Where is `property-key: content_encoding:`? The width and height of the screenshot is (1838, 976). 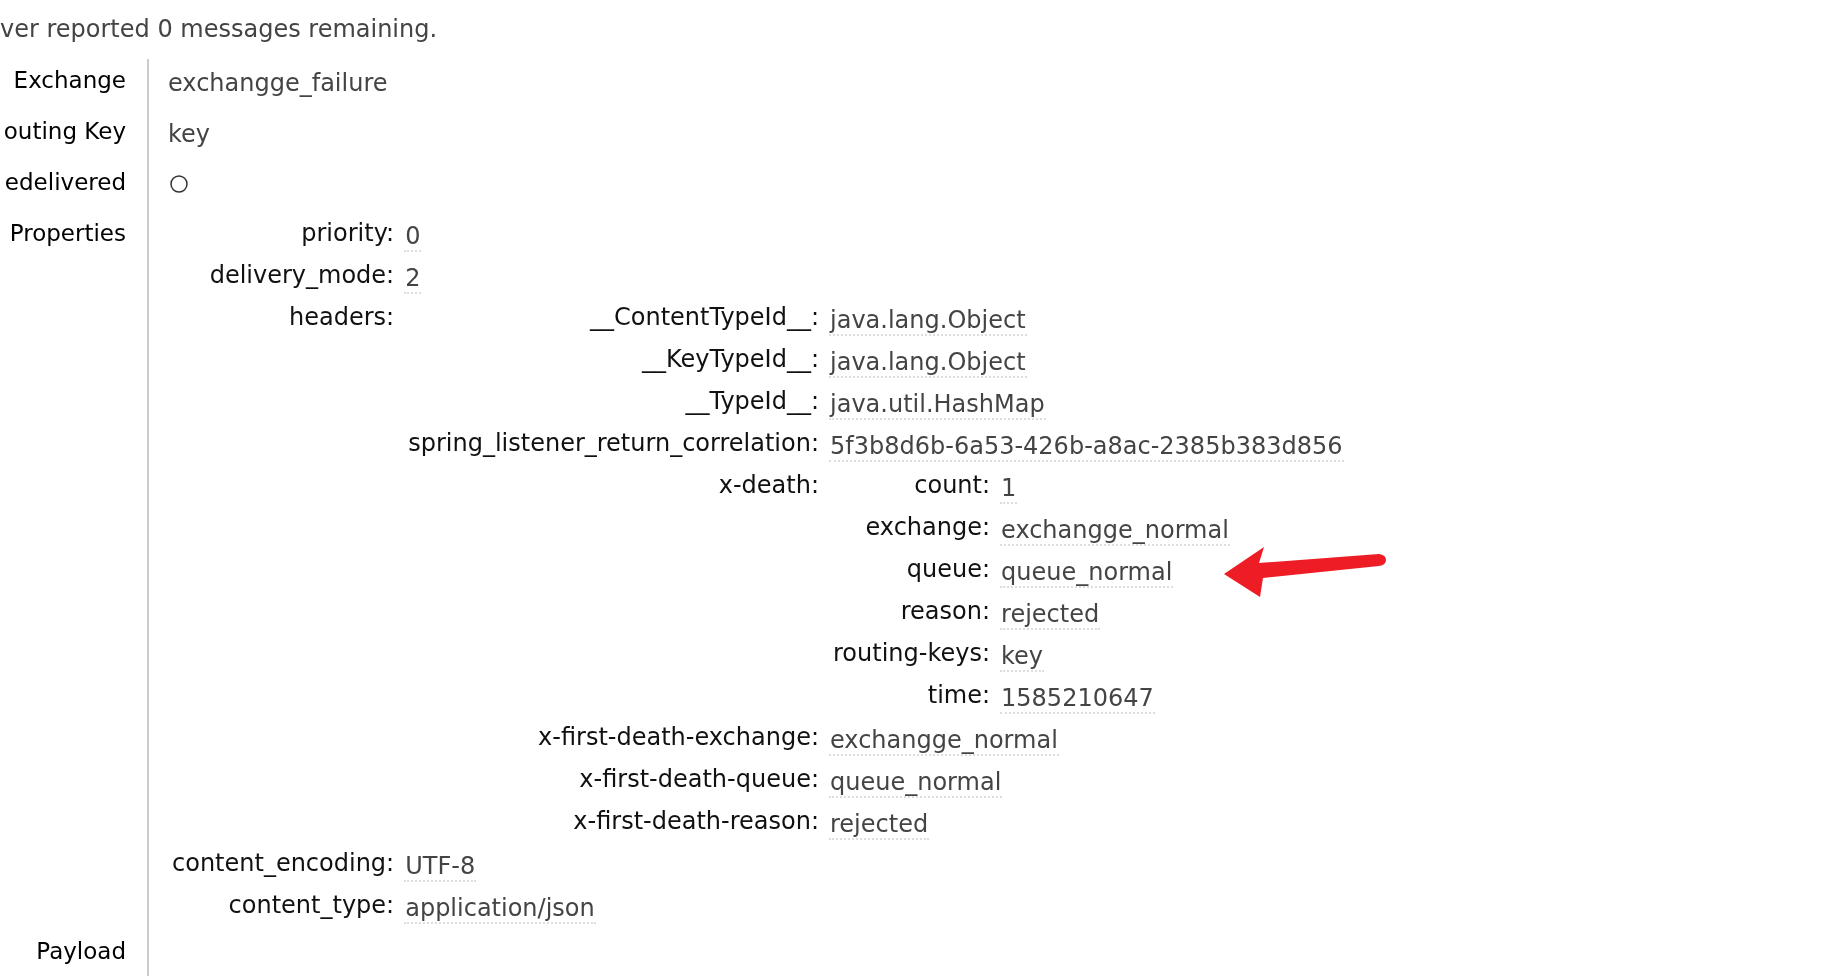 property-key: content_encoding: is located at coordinates (283, 863).